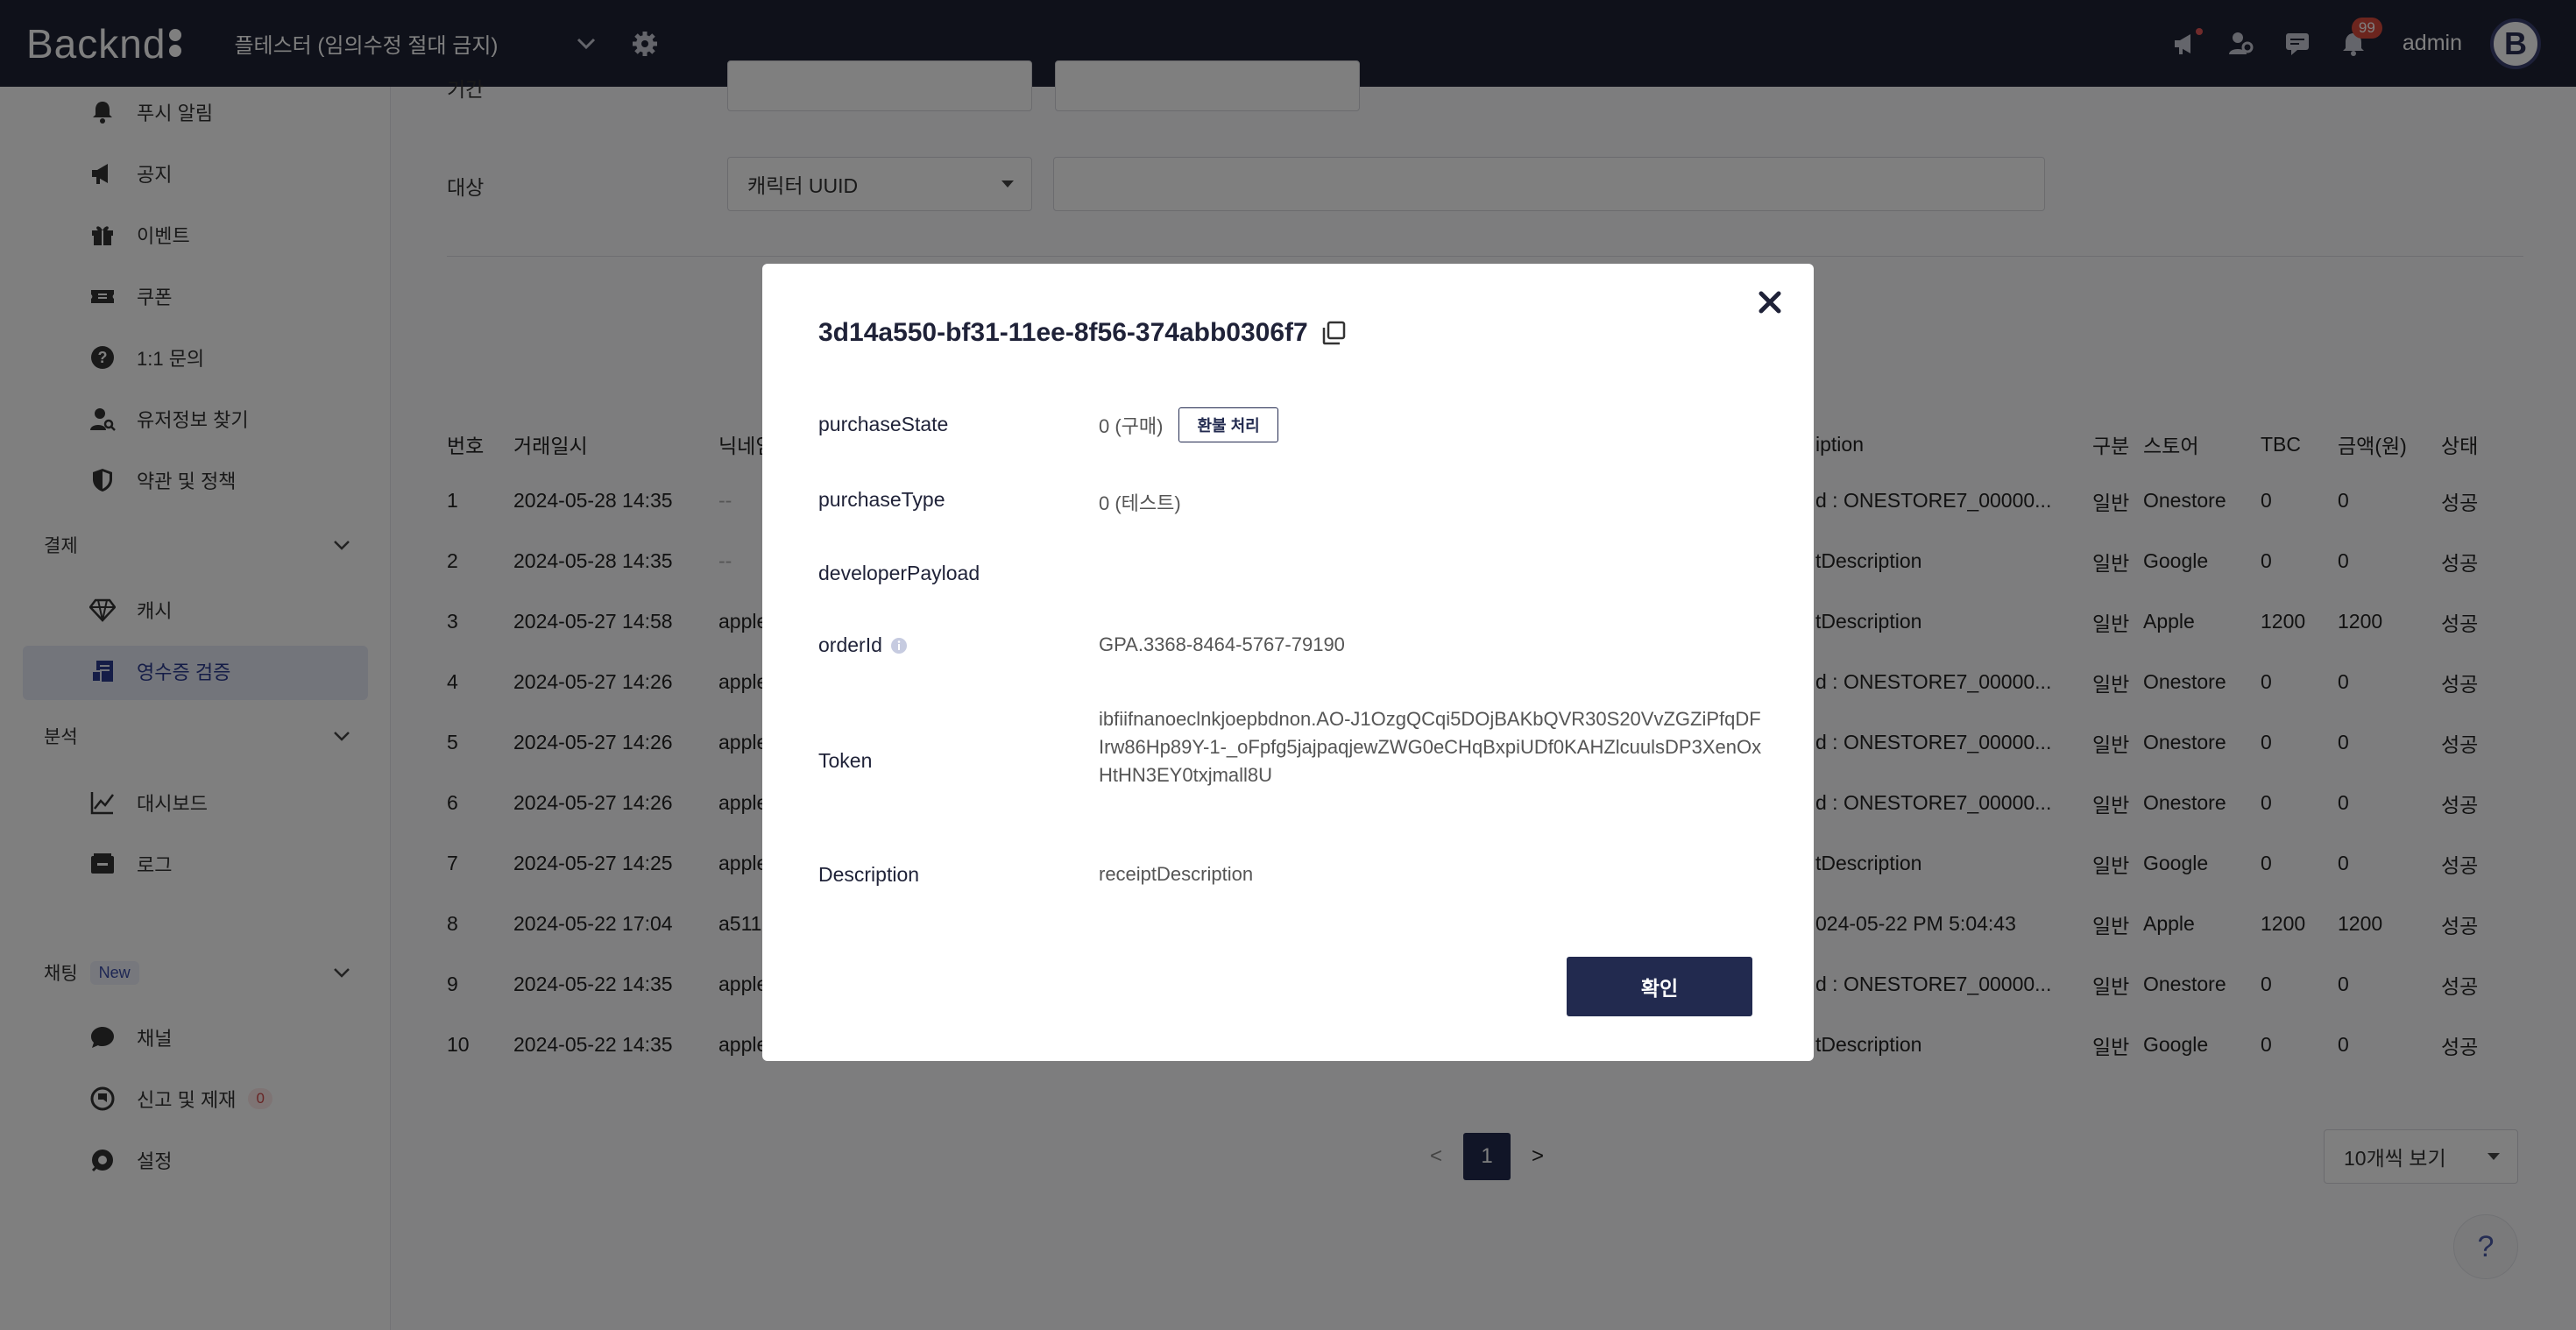  I want to click on order-id-label-row: orderId, so click(863, 645).